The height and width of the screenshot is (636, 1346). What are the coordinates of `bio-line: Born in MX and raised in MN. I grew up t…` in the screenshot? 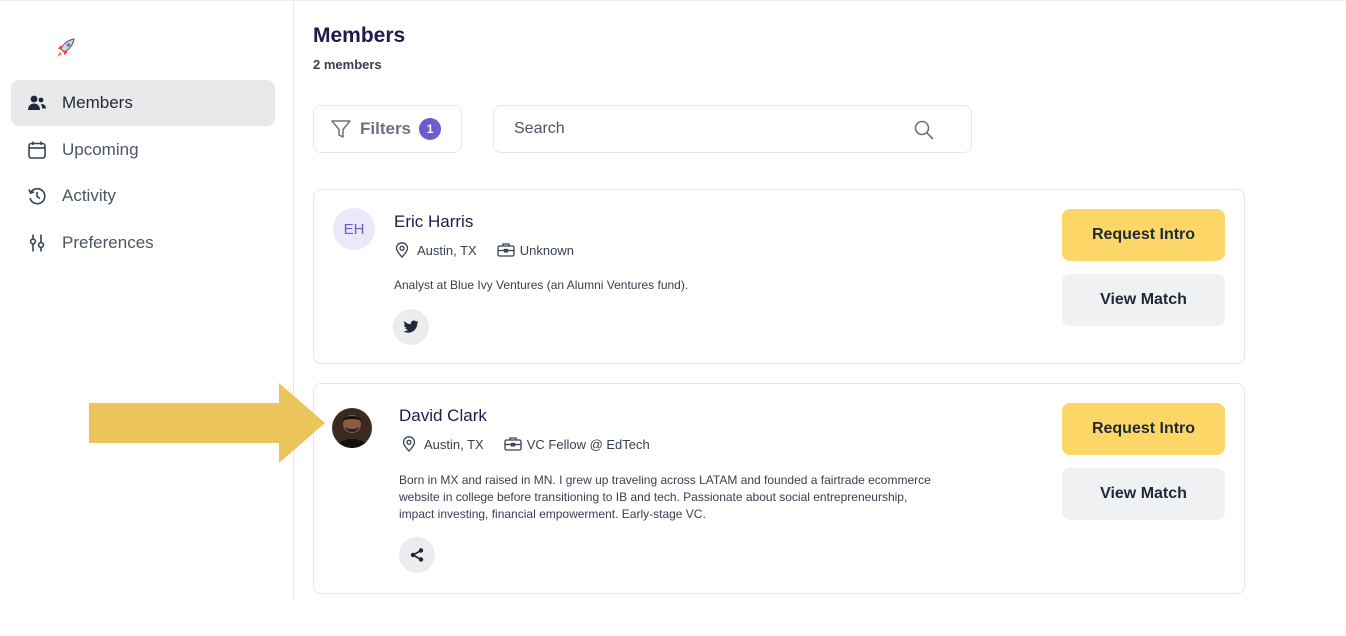 It's located at (665, 480).